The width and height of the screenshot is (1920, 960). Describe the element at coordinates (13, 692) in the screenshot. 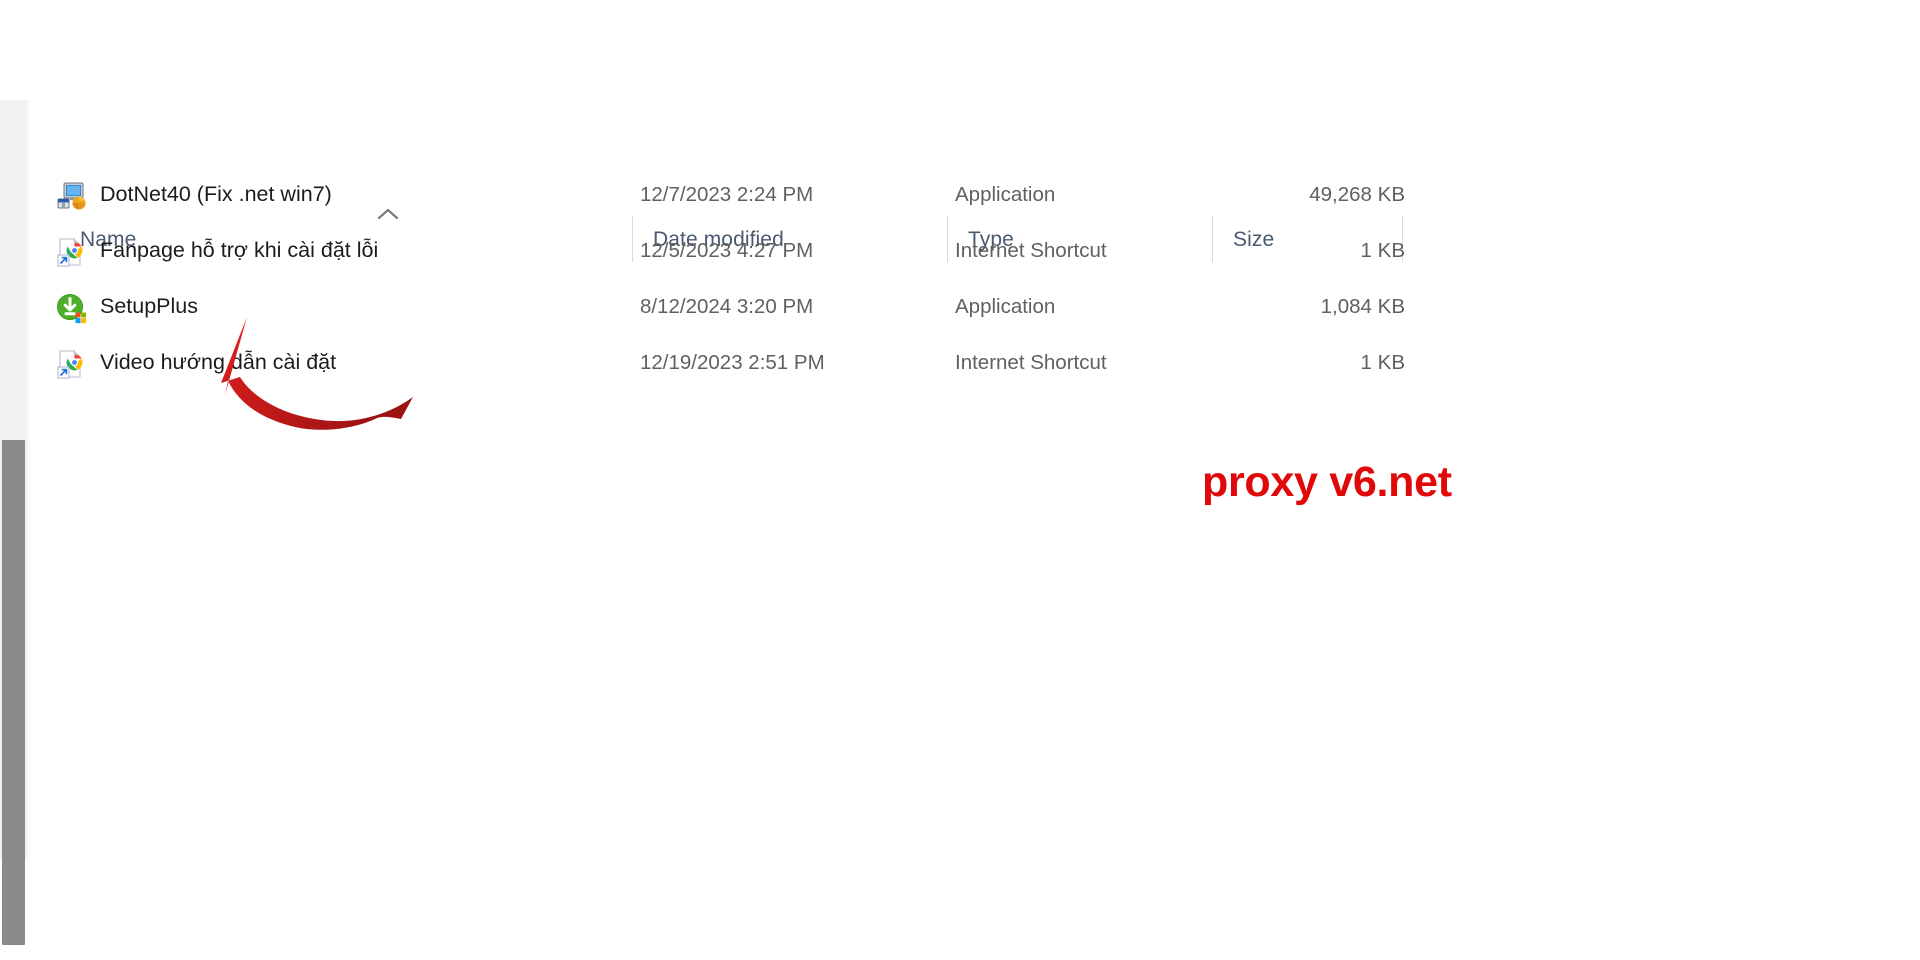

I see `scrollbar-thumb` at that location.